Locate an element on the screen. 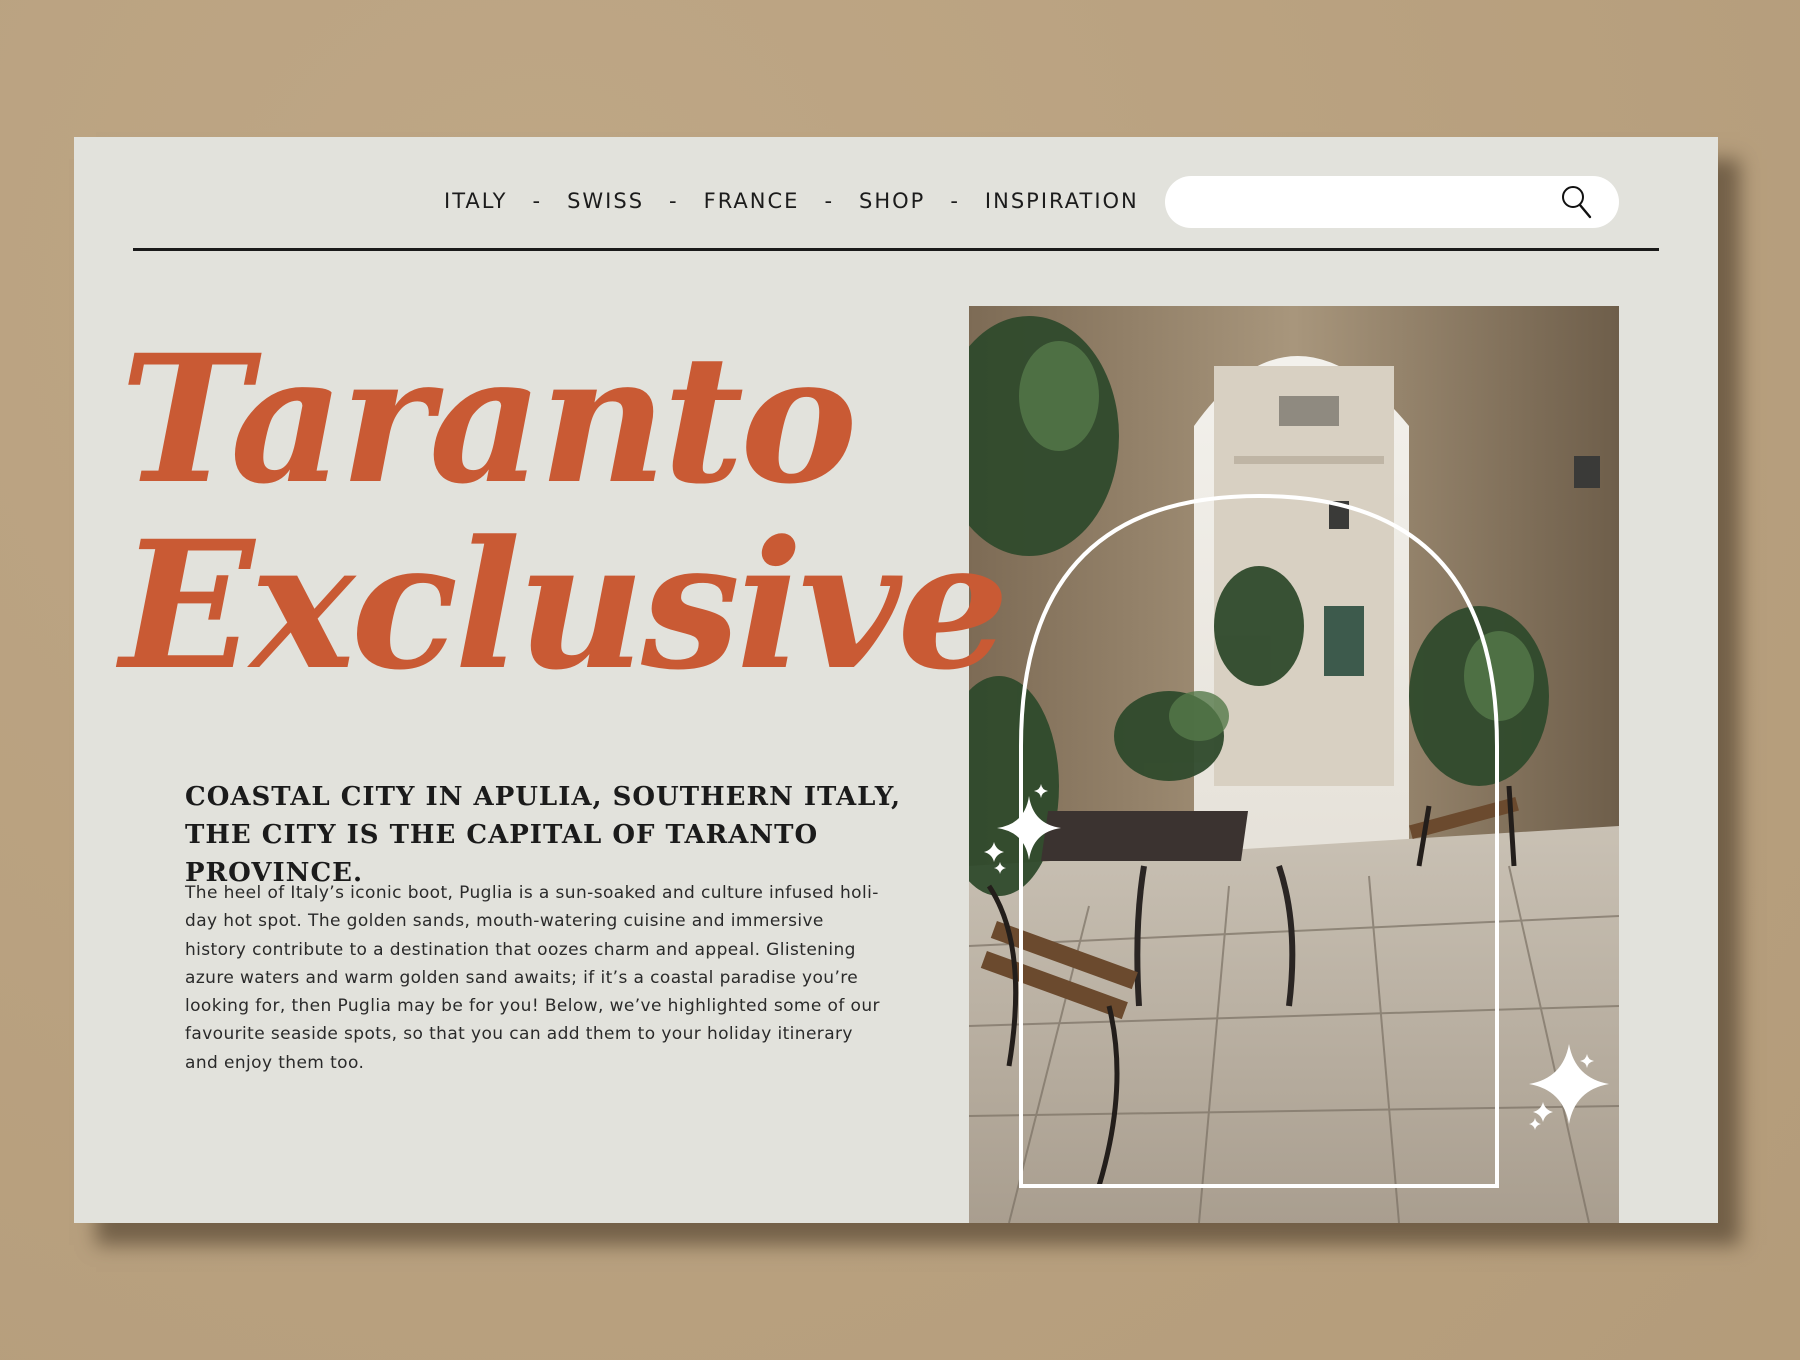 This screenshot has width=1800, height=1360. hero-title-line1: Taranto is located at coordinates (489, 419).